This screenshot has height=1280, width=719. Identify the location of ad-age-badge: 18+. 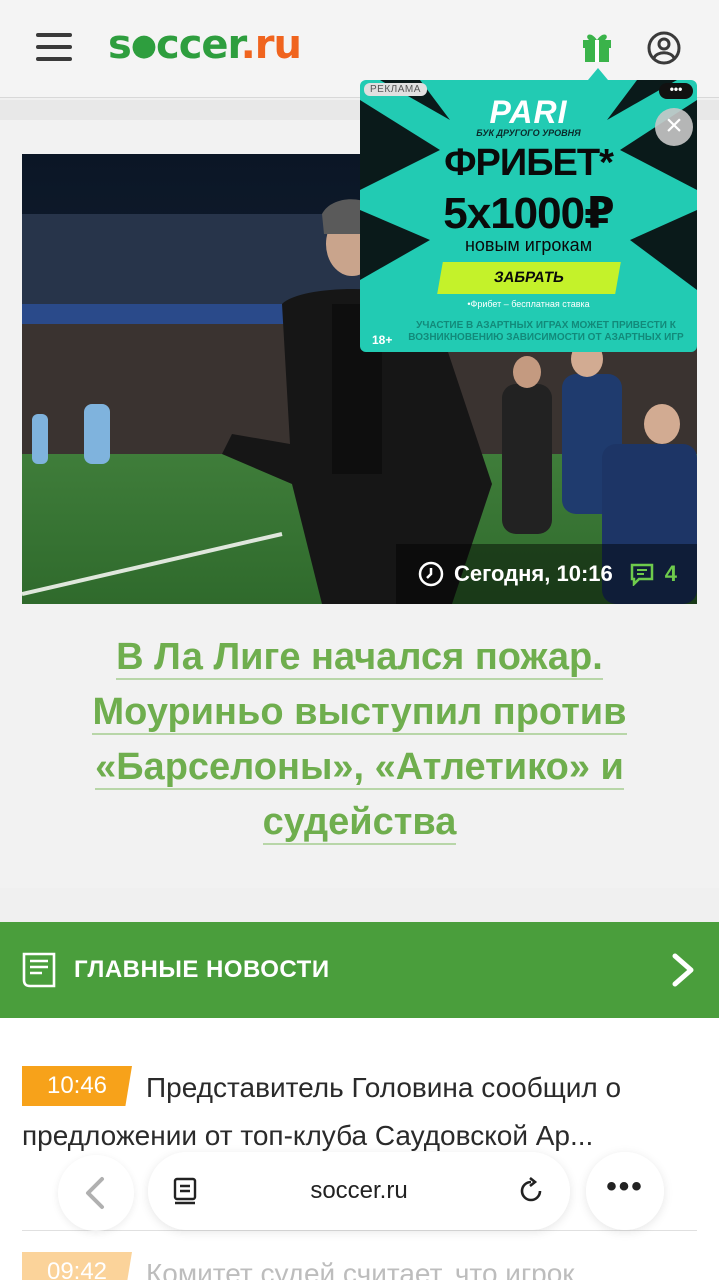
(382, 340).